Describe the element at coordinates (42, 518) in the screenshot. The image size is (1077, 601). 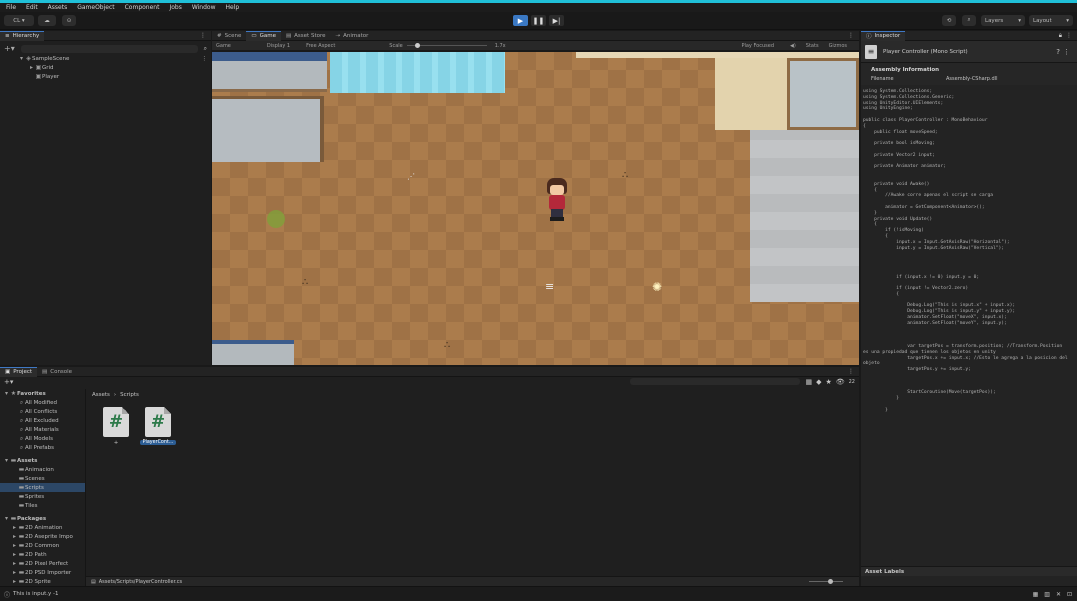
I see `packages-section: ▾ ▬ Packages` at that location.